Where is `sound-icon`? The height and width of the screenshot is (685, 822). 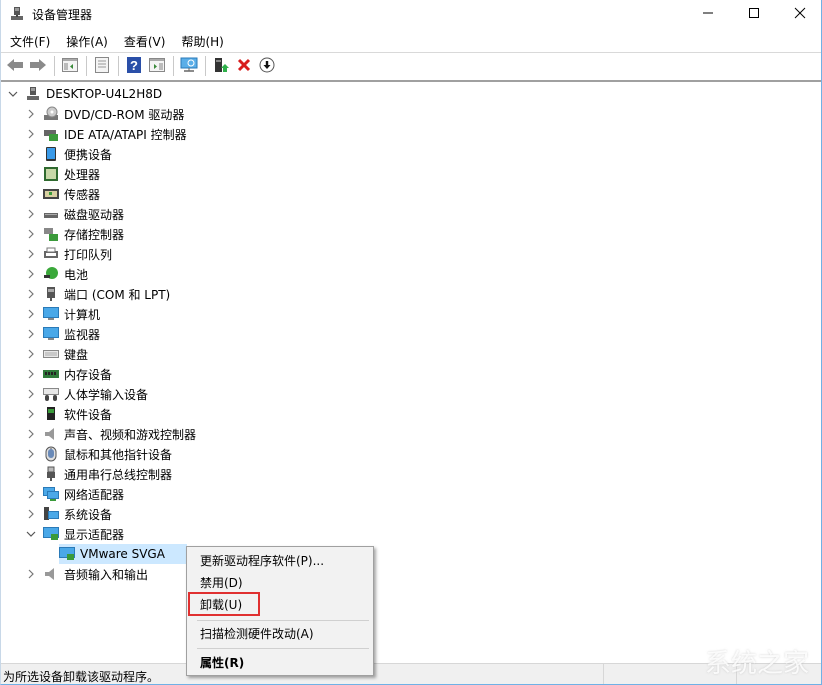
sound-icon is located at coordinates (51, 434).